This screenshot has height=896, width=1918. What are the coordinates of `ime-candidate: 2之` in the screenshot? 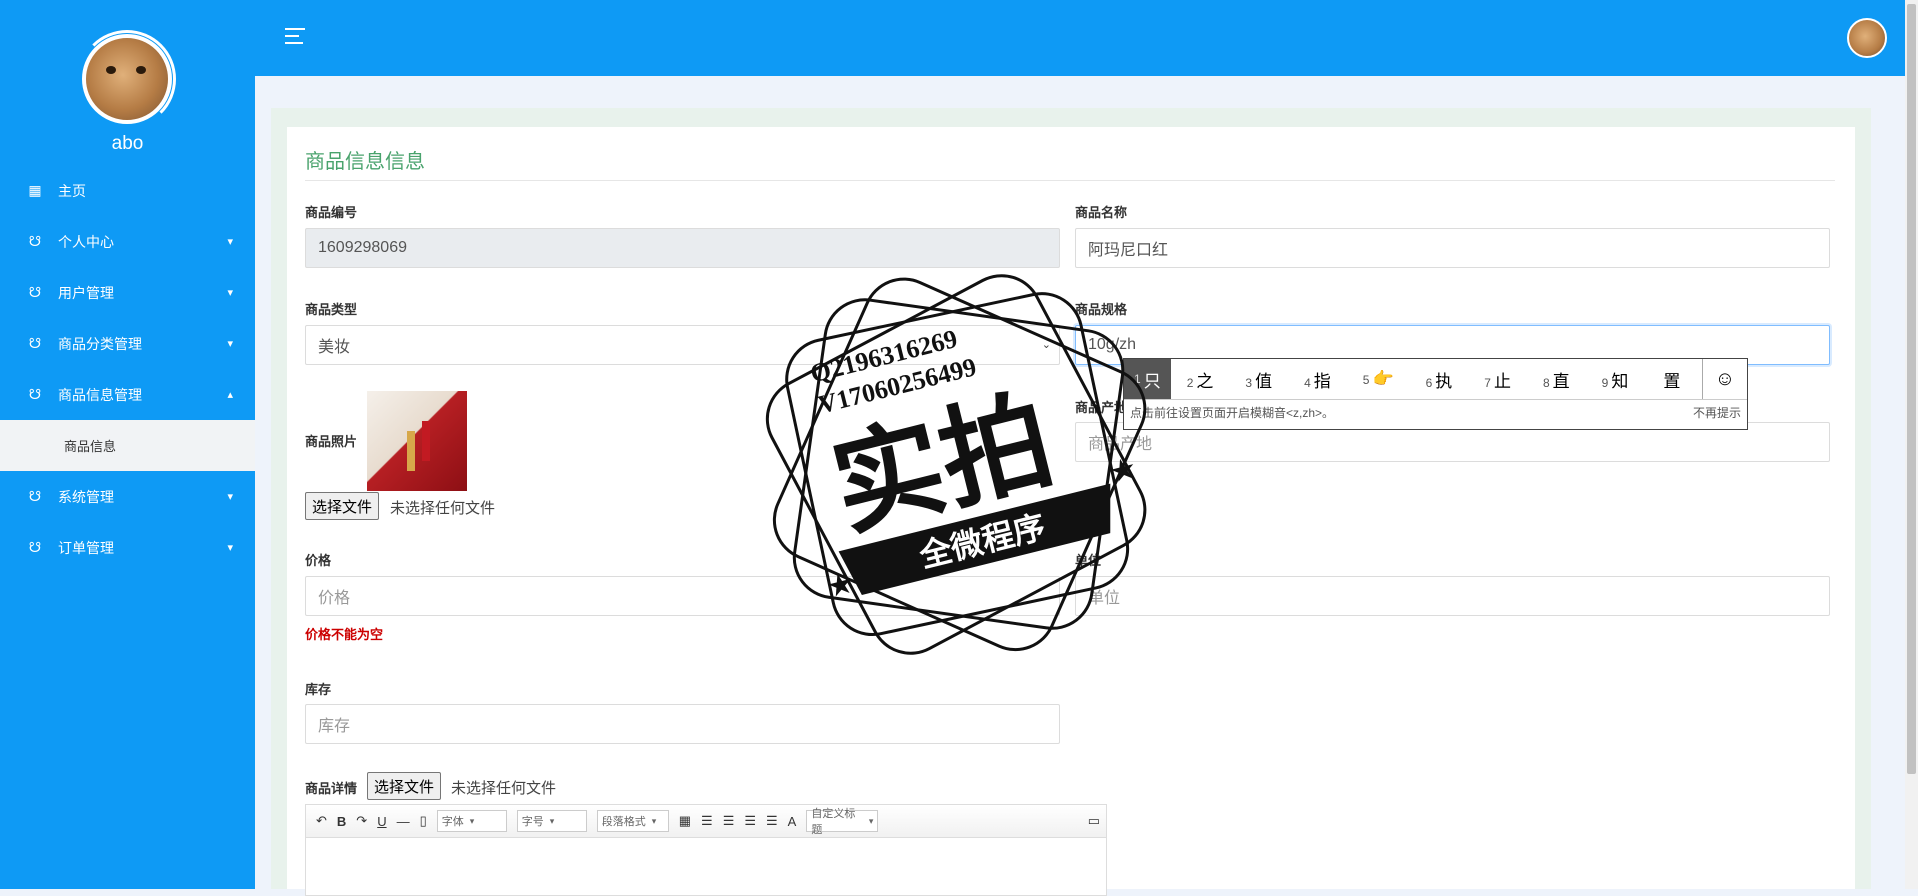 It's located at (1200, 379).